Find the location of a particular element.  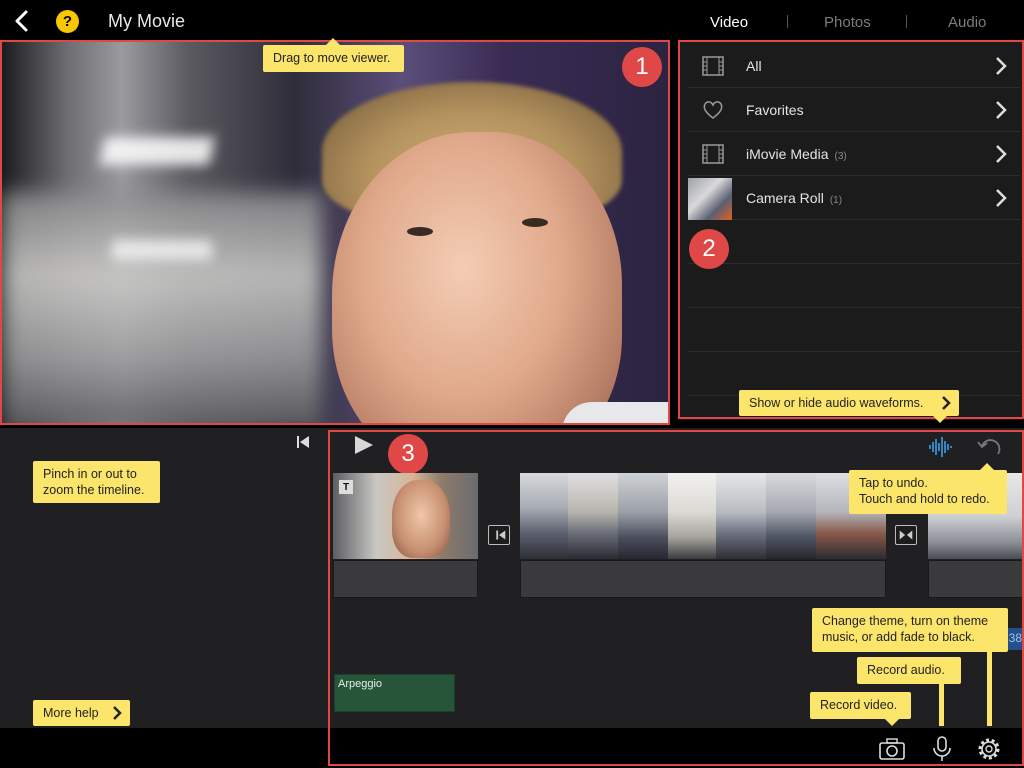

drag-viewer-tooltip: Drag to move viewer. is located at coordinates (333, 58).